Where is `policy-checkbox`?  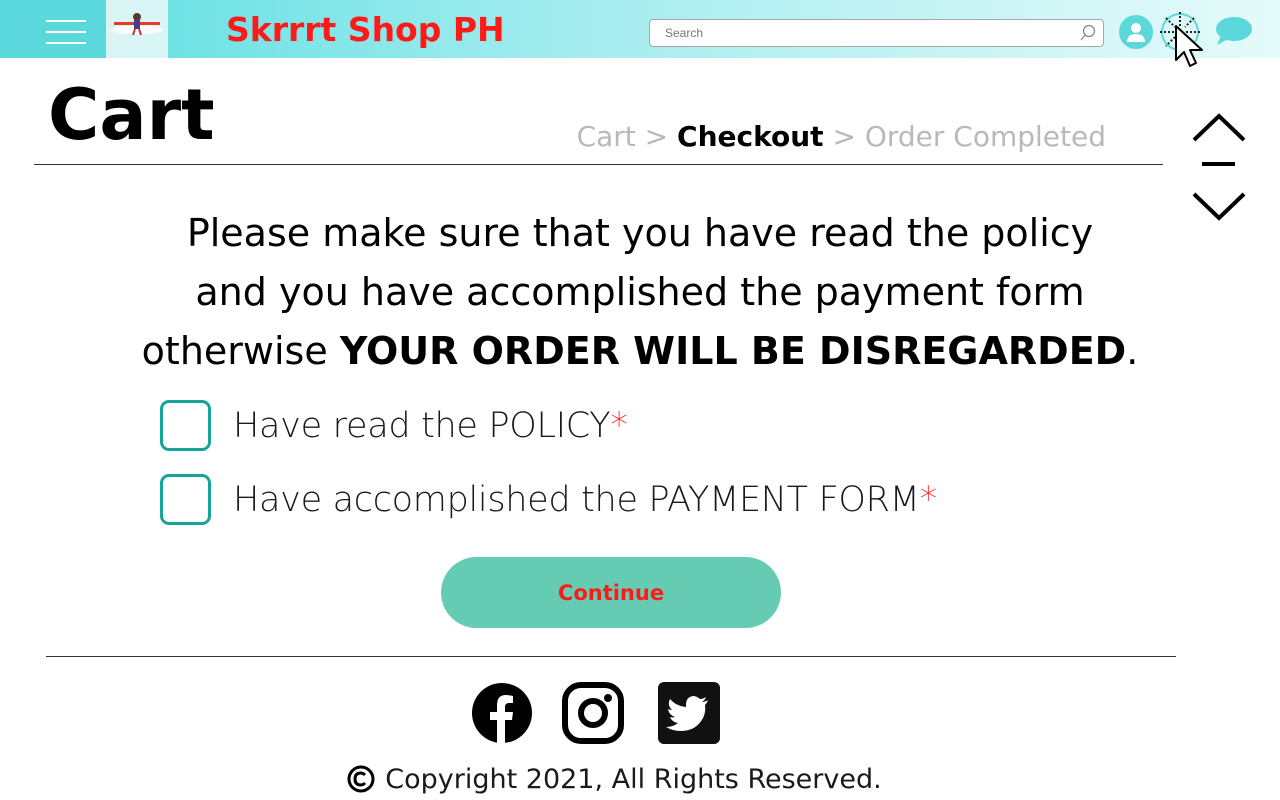 policy-checkbox is located at coordinates (185, 425).